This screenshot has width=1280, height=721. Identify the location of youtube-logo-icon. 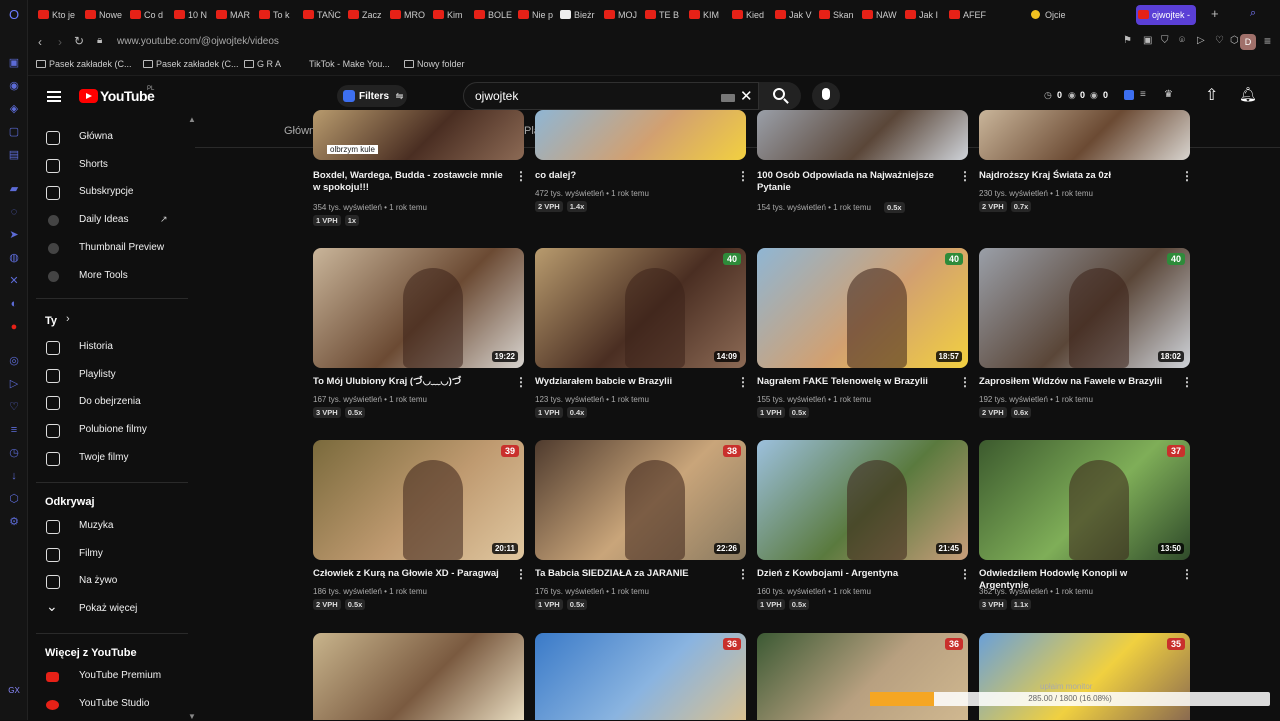
(88, 96).